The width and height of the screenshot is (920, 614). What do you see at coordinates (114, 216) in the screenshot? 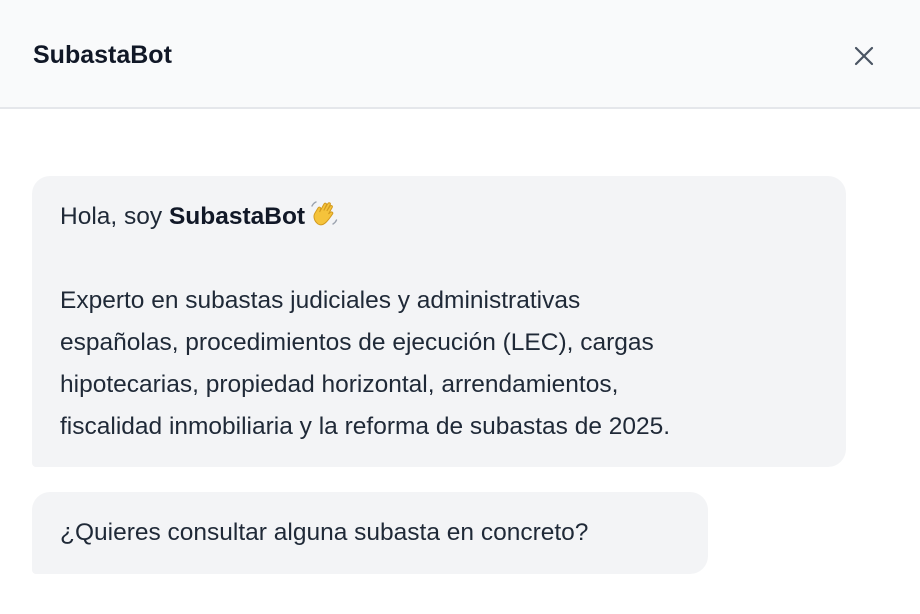
I see `greeting-prefix: Hola, soy` at bounding box center [114, 216].